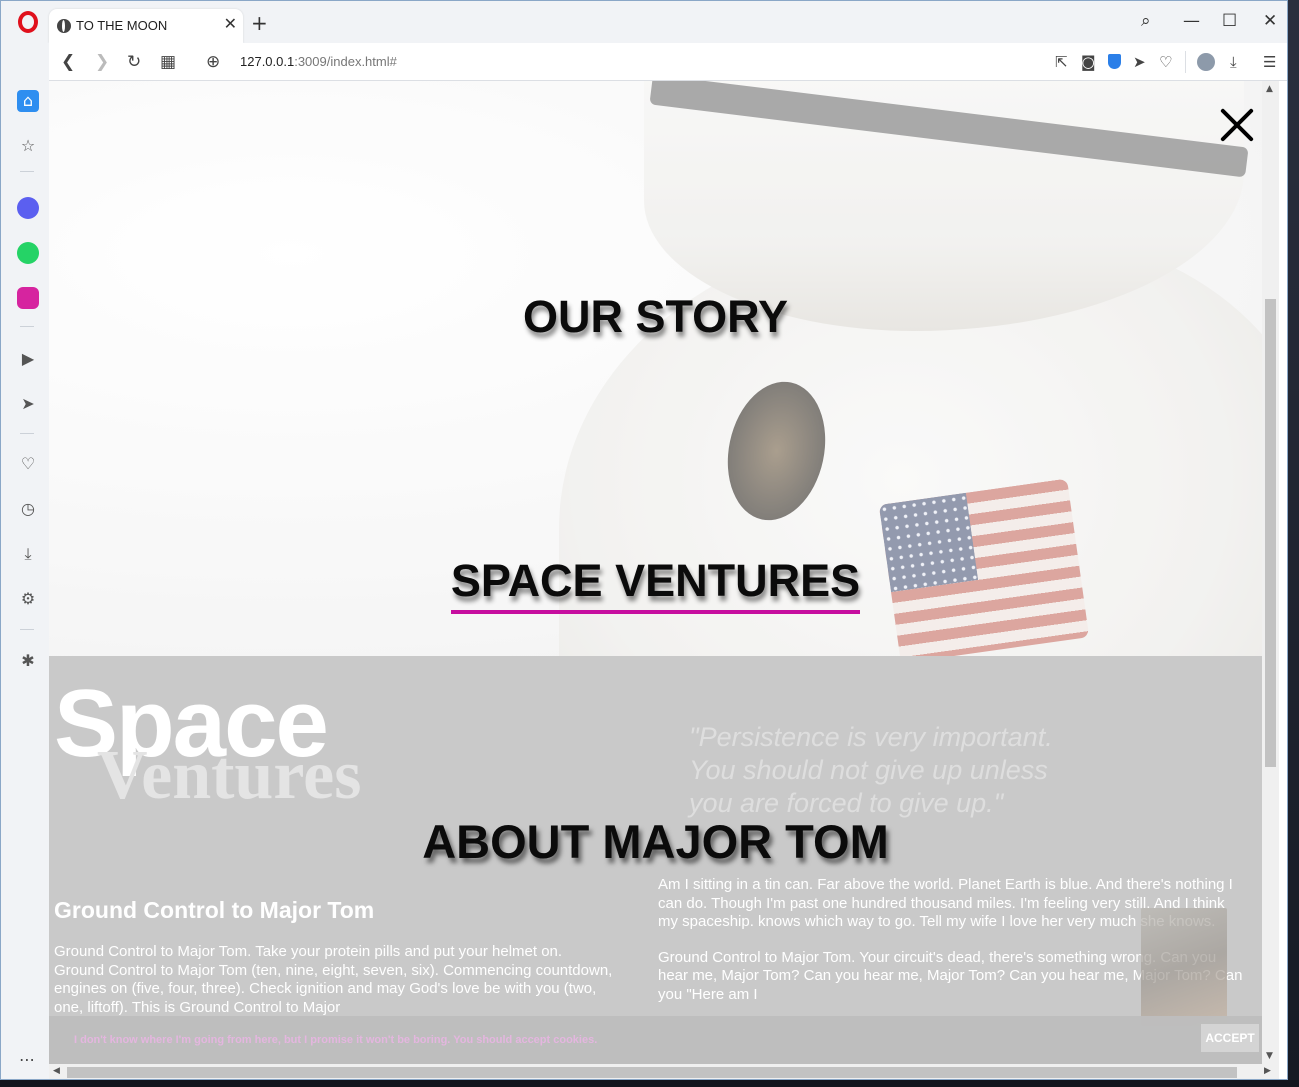 The width and height of the screenshot is (1299, 1087). What do you see at coordinates (1184, 967) in the screenshot?
I see `portrait-image` at bounding box center [1184, 967].